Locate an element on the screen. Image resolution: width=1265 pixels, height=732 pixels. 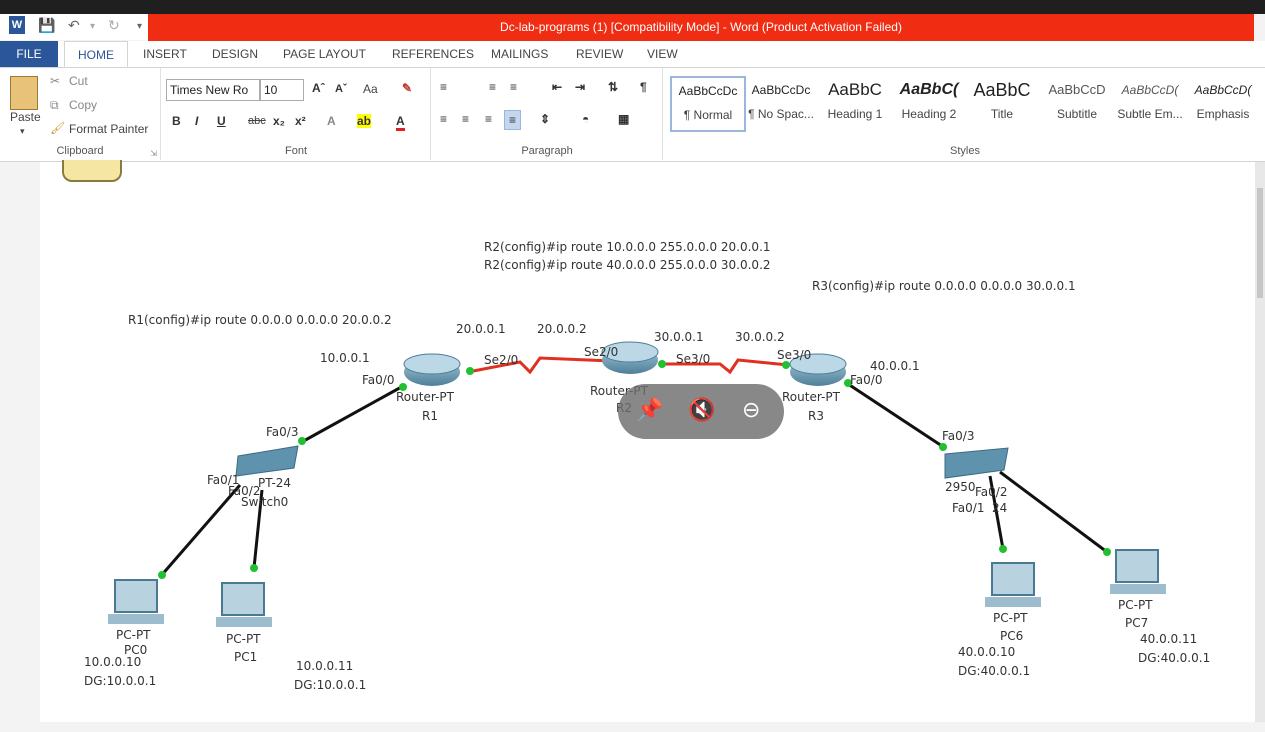
r3-name-label: R3 is located at coordinates (816, 416).